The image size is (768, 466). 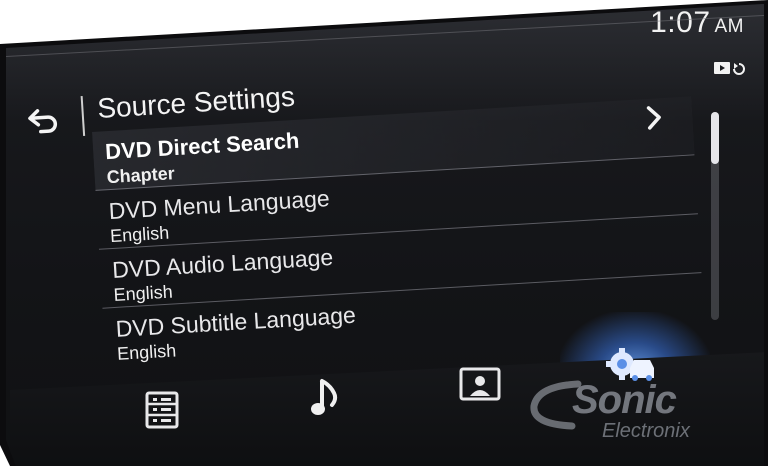 I want to click on contact-card-icon, so click(x=480, y=384).